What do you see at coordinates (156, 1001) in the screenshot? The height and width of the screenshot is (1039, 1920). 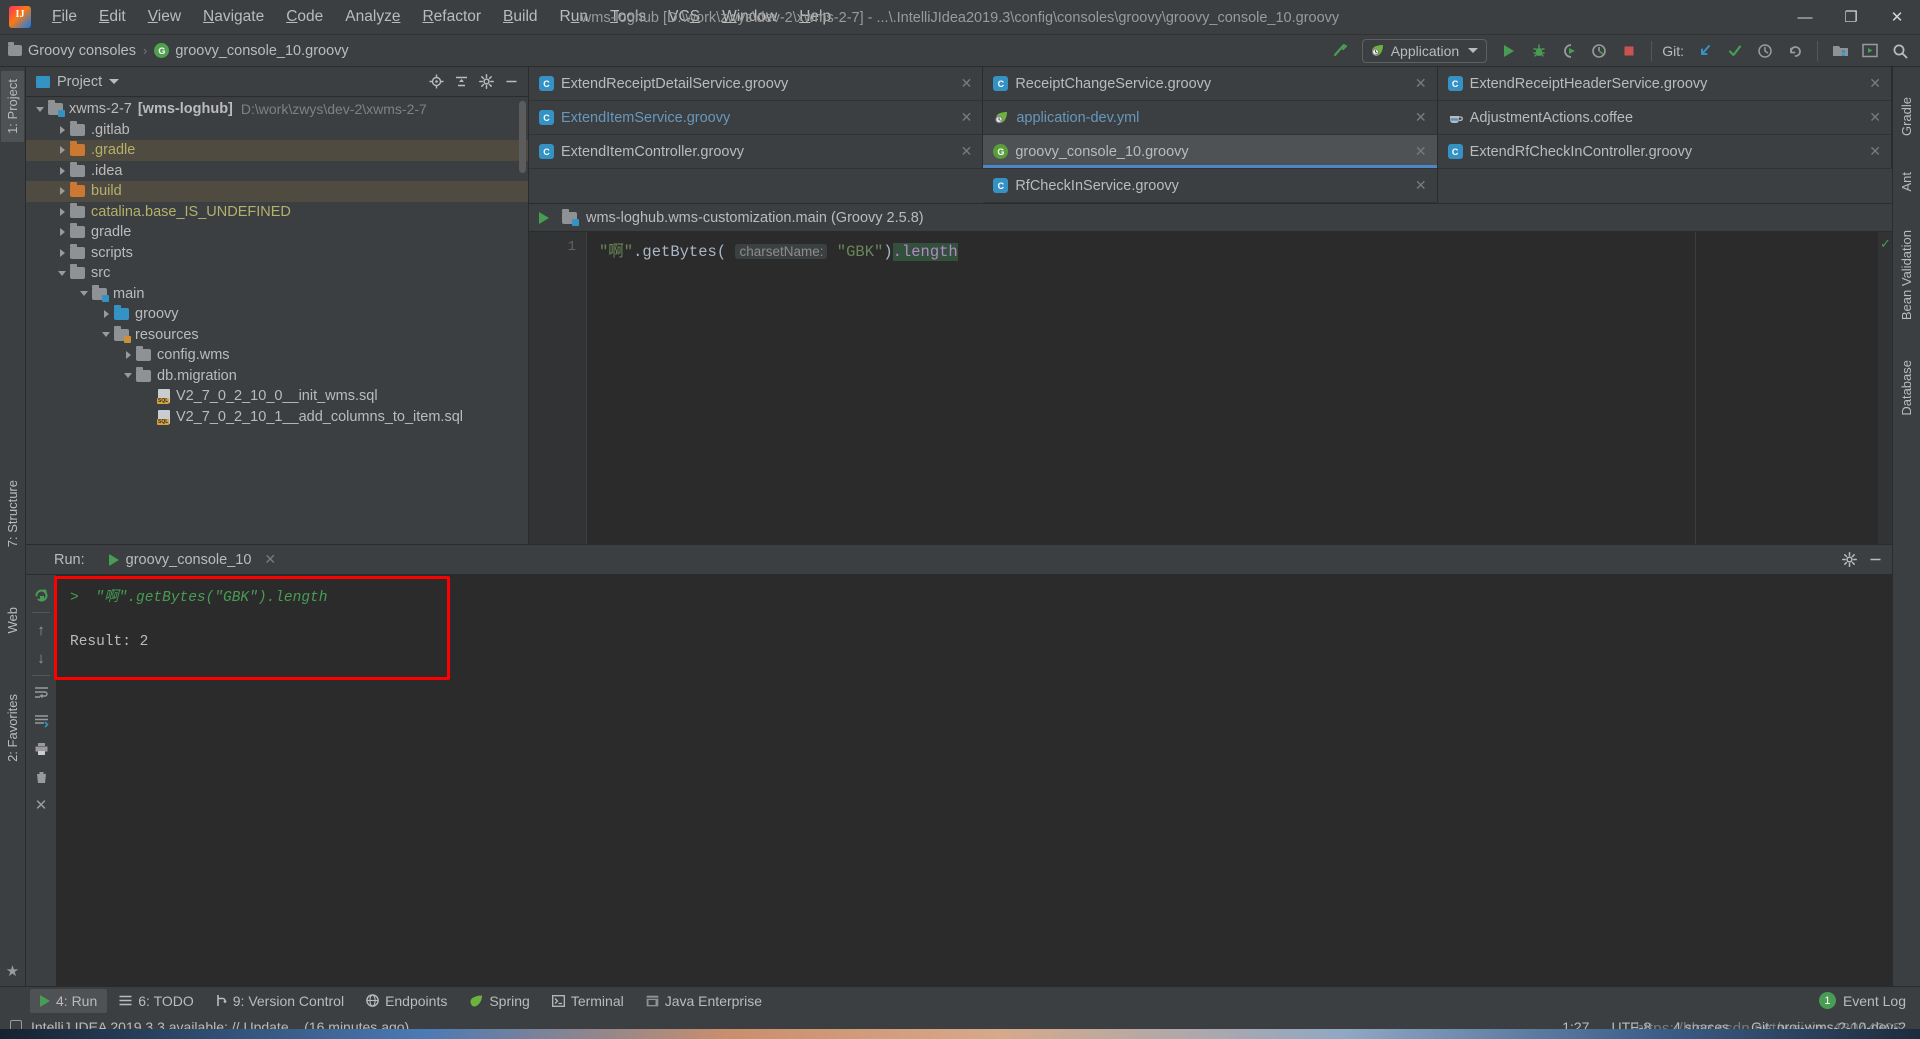 I see `tool-window-todo: 6: TODO` at bounding box center [156, 1001].